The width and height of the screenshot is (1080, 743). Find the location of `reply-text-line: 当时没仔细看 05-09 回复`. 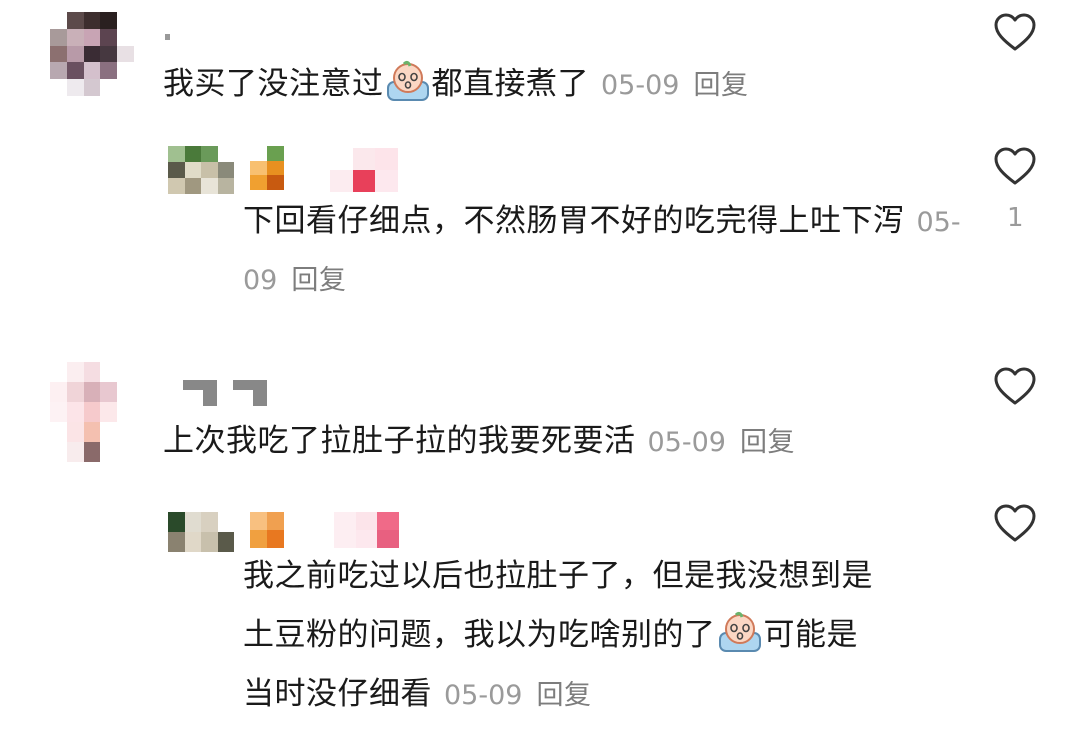

reply-text-line: 当时没仔细看 05-09 回复 is located at coordinates (417, 694).